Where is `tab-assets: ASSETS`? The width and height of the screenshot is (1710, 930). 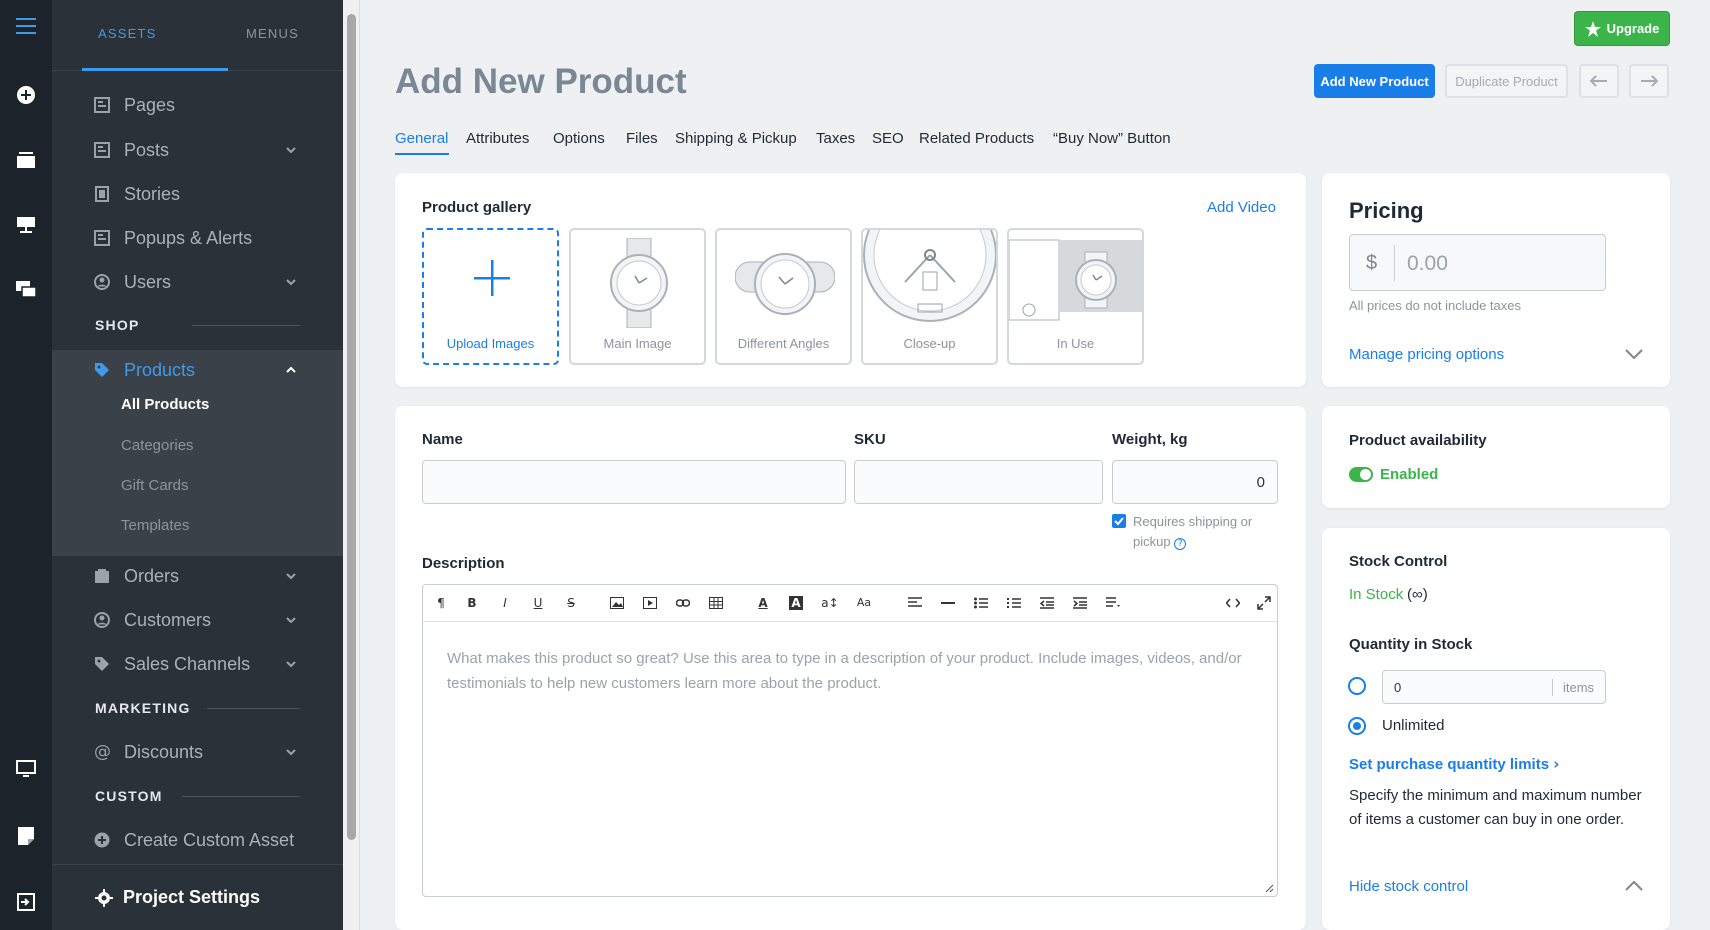
tab-assets: ASSETS is located at coordinates (127, 33).